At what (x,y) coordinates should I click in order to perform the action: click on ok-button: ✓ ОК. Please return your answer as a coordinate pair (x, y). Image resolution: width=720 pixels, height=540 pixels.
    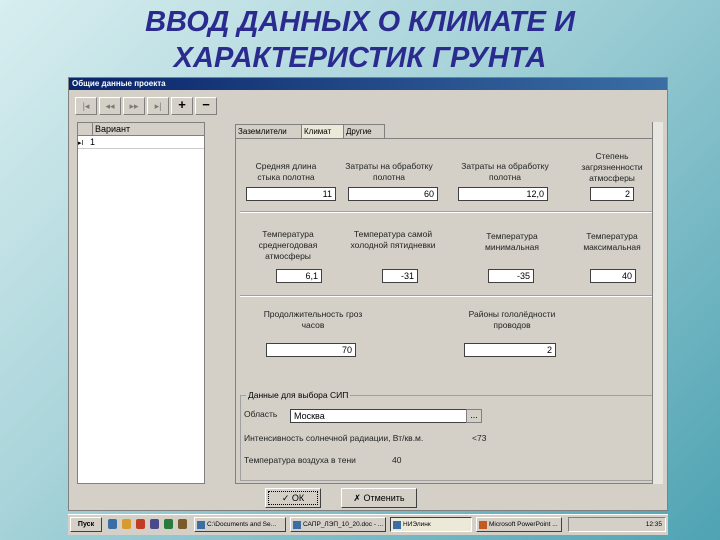
    Looking at the image, I should click on (293, 498).